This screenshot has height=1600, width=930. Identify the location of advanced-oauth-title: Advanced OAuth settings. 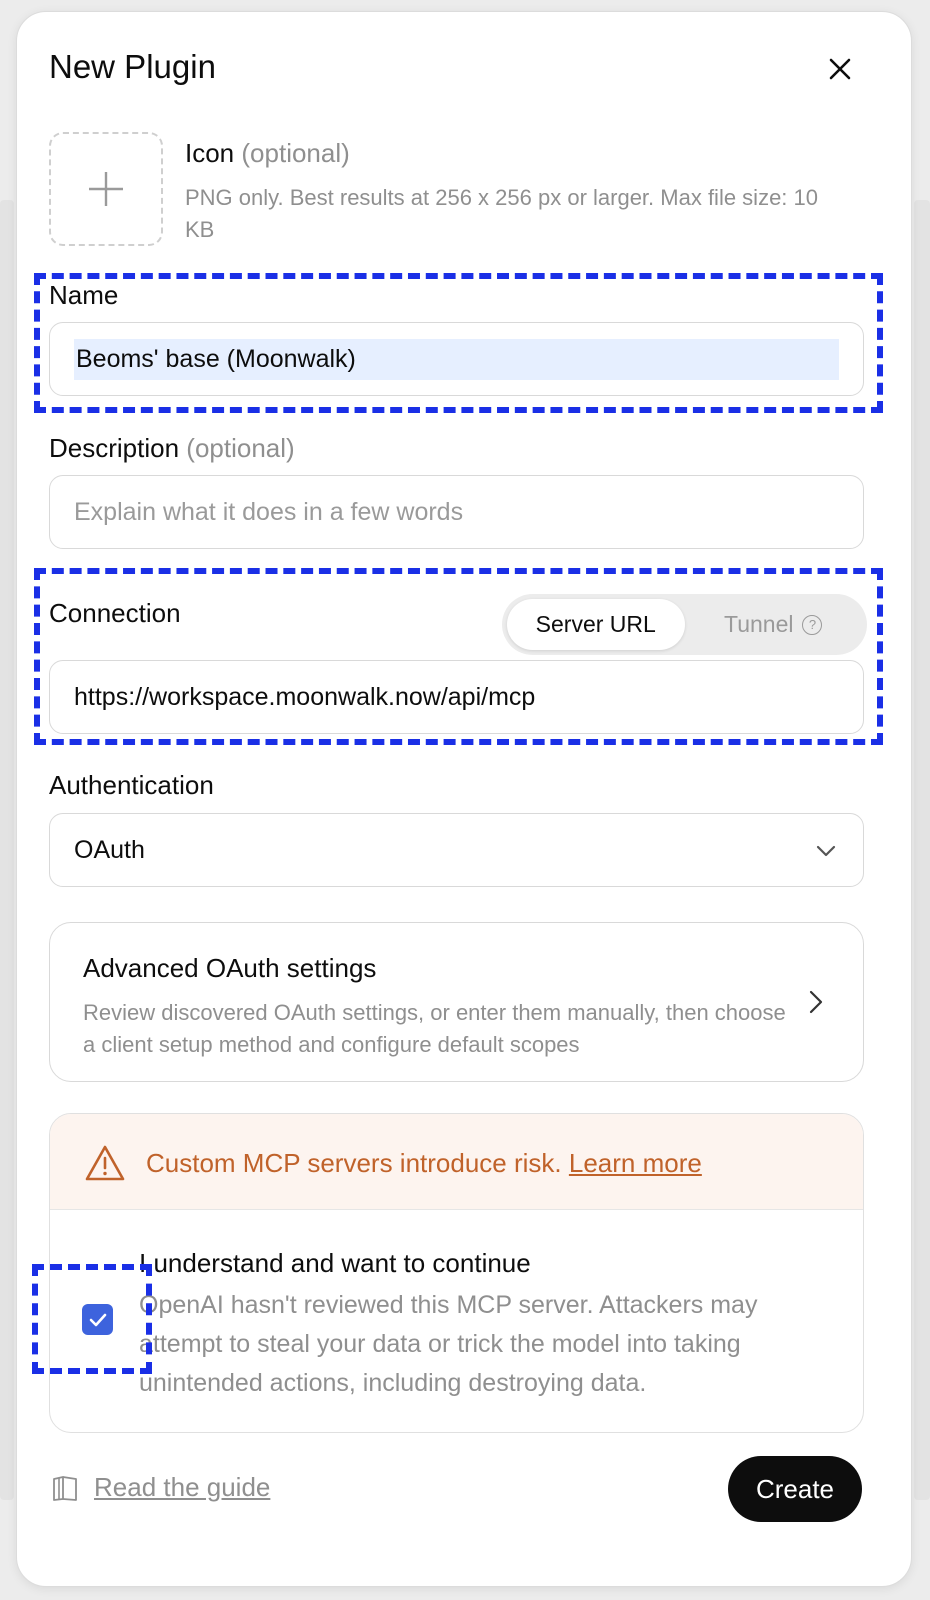
(230, 968).